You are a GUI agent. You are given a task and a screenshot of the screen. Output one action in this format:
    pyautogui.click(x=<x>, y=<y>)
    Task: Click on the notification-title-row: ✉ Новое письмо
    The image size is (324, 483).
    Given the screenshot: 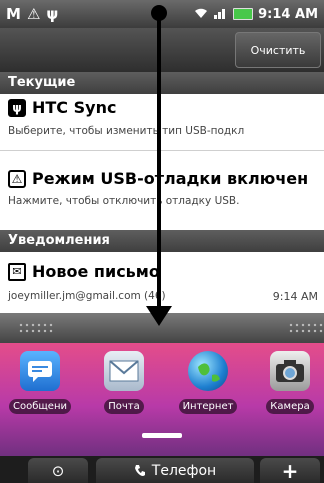 What is the action you would take?
    pyautogui.click(x=84, y=271)
    